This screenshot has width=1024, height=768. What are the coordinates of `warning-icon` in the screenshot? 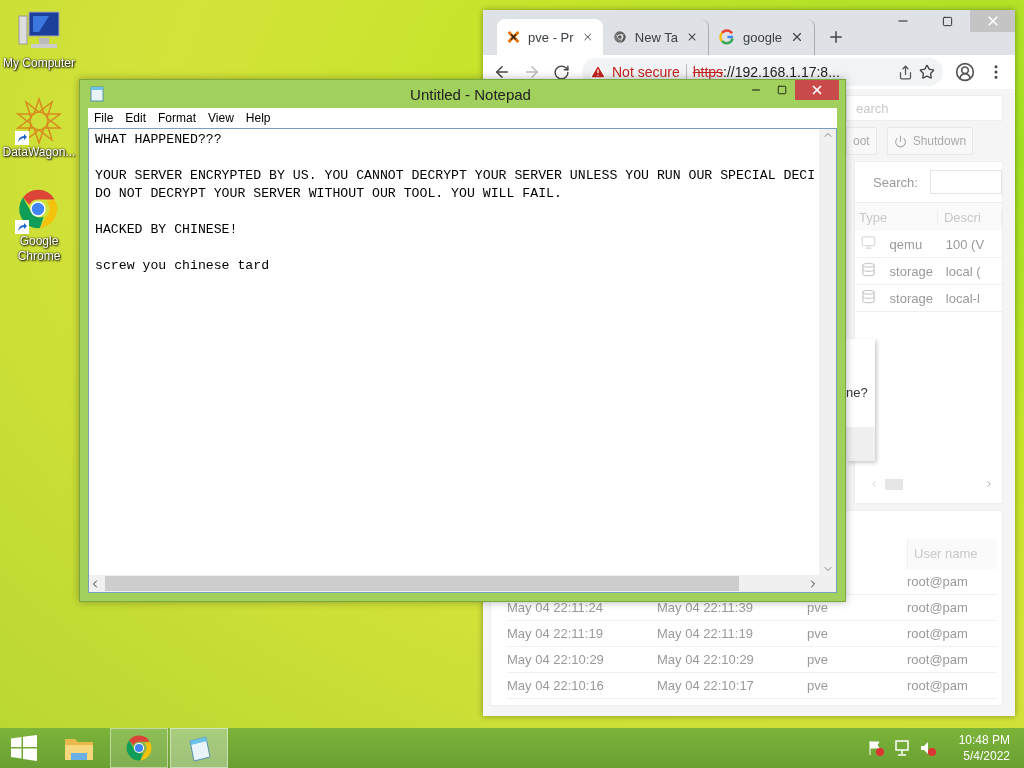 It's located at (598, 72).